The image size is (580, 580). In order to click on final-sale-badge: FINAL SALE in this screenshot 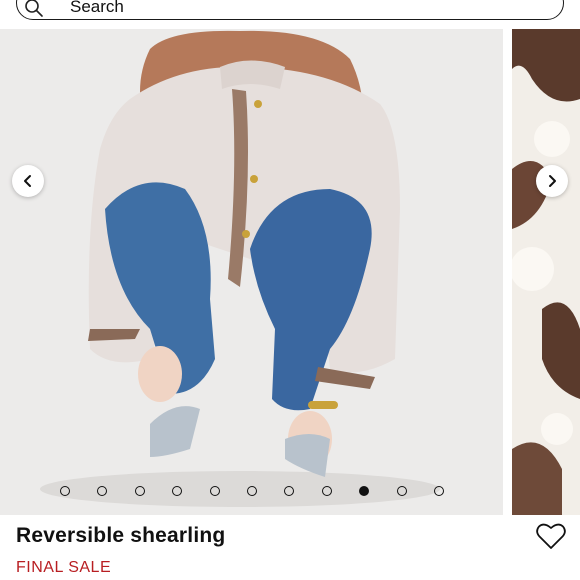, I will do `click(64, 567)`.